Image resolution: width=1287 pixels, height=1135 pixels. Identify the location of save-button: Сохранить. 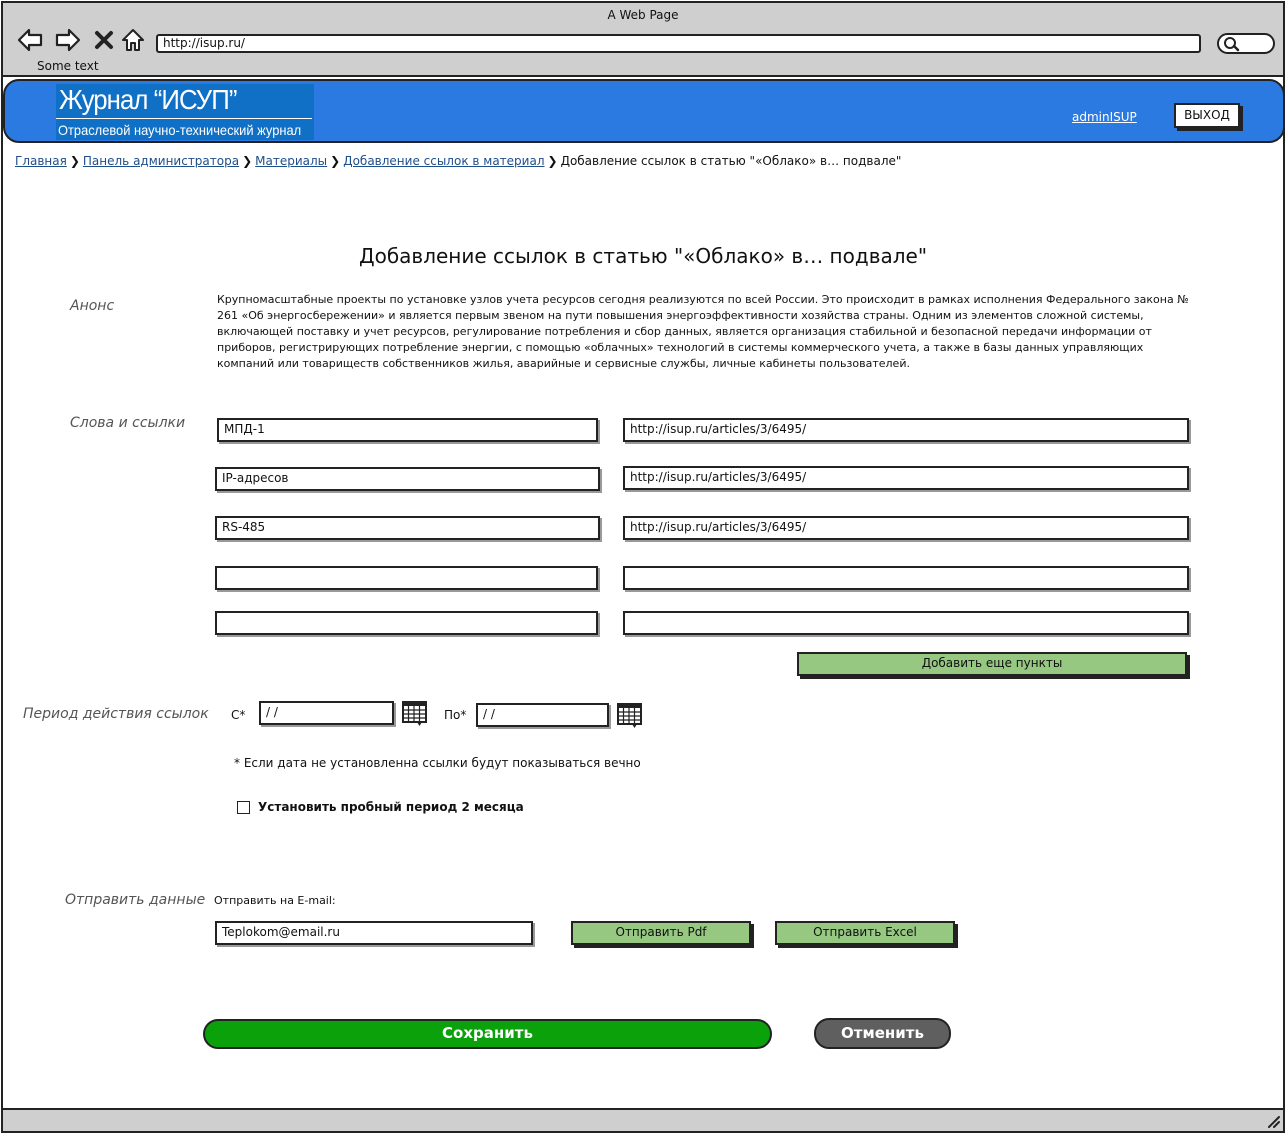
(487, 1034).